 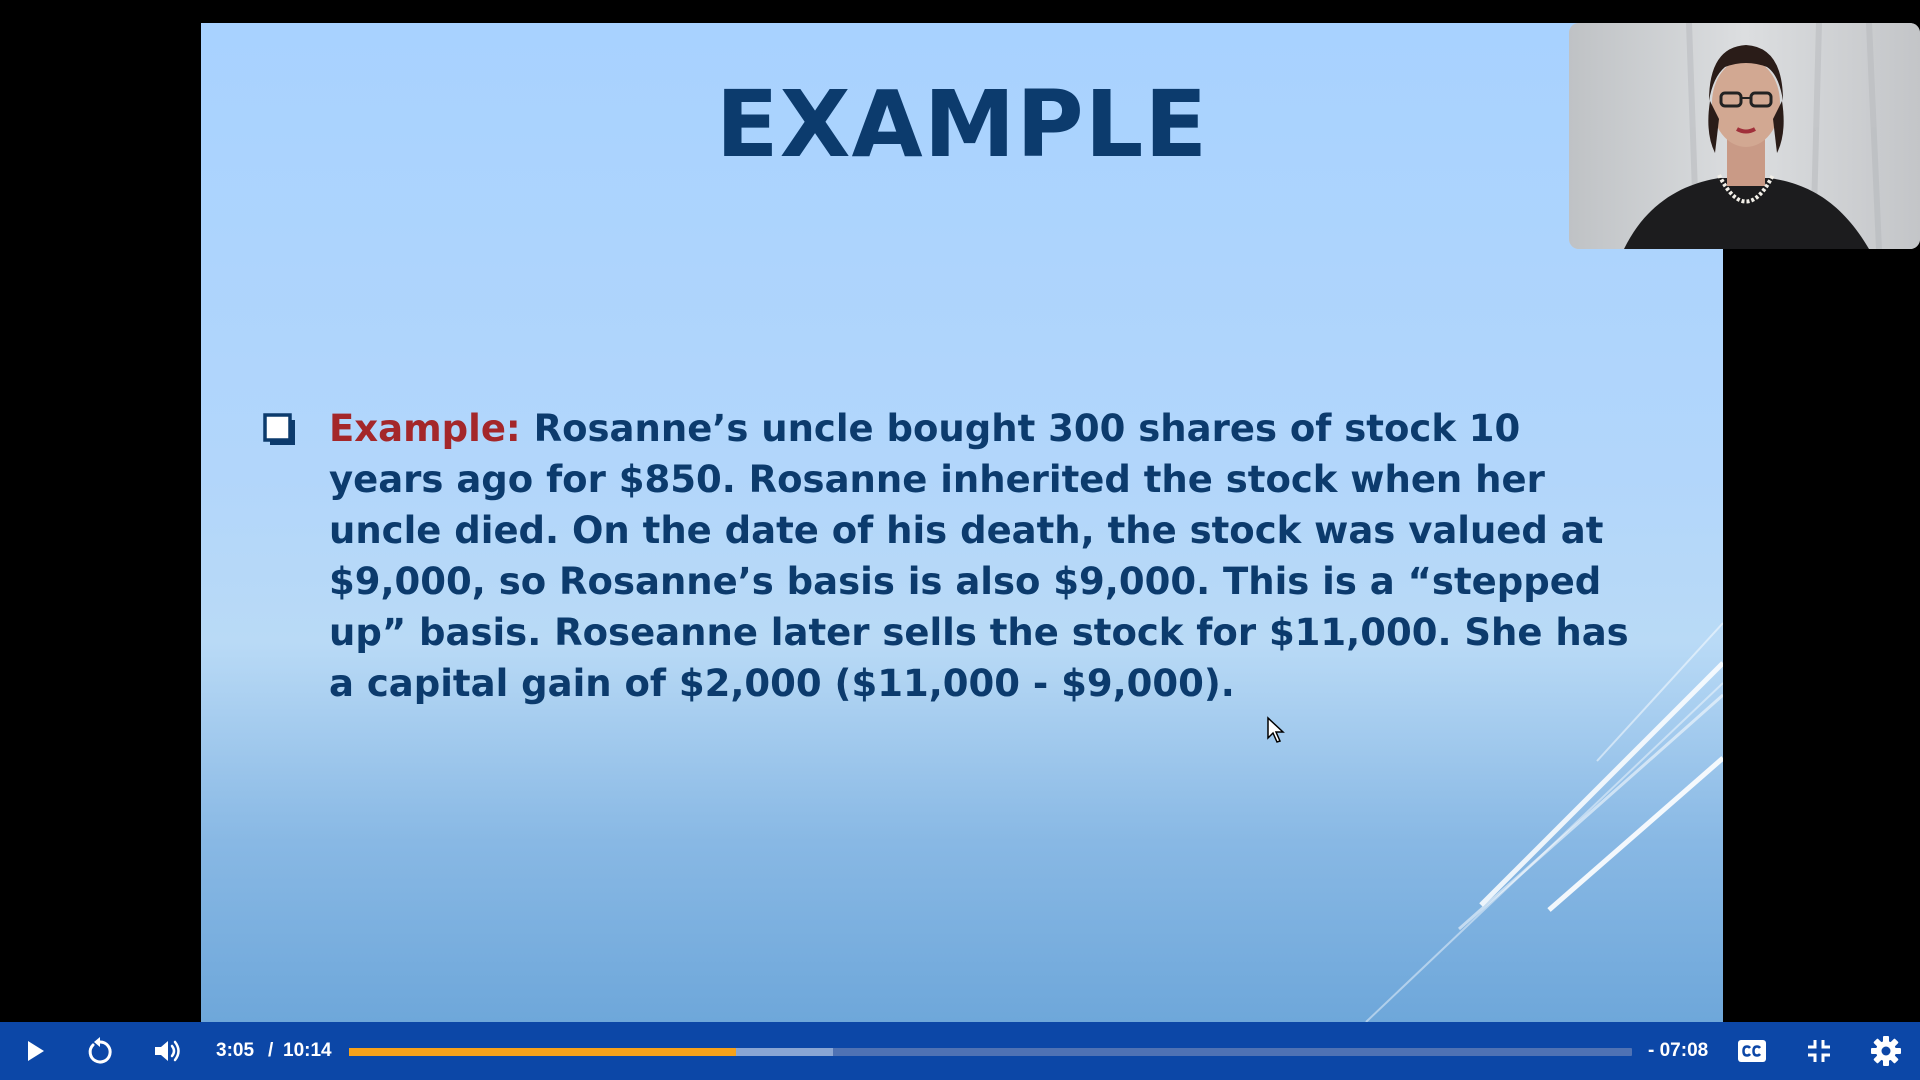 I want to click on captions-button, so click(x=1752, y=1051).